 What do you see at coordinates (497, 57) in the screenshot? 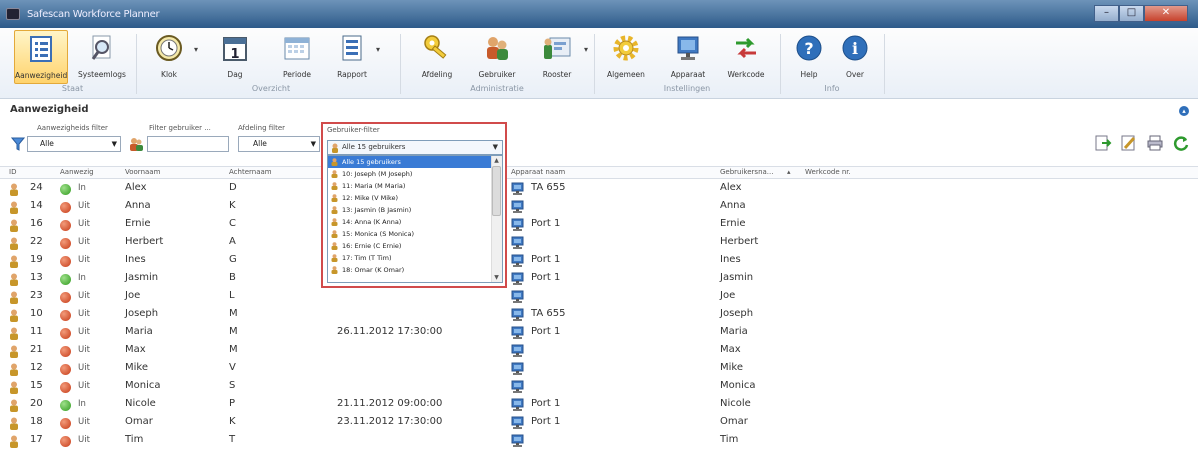
I see `ribbon-button-gebruiker: Gebruiker` at bounding box center [497, 57].